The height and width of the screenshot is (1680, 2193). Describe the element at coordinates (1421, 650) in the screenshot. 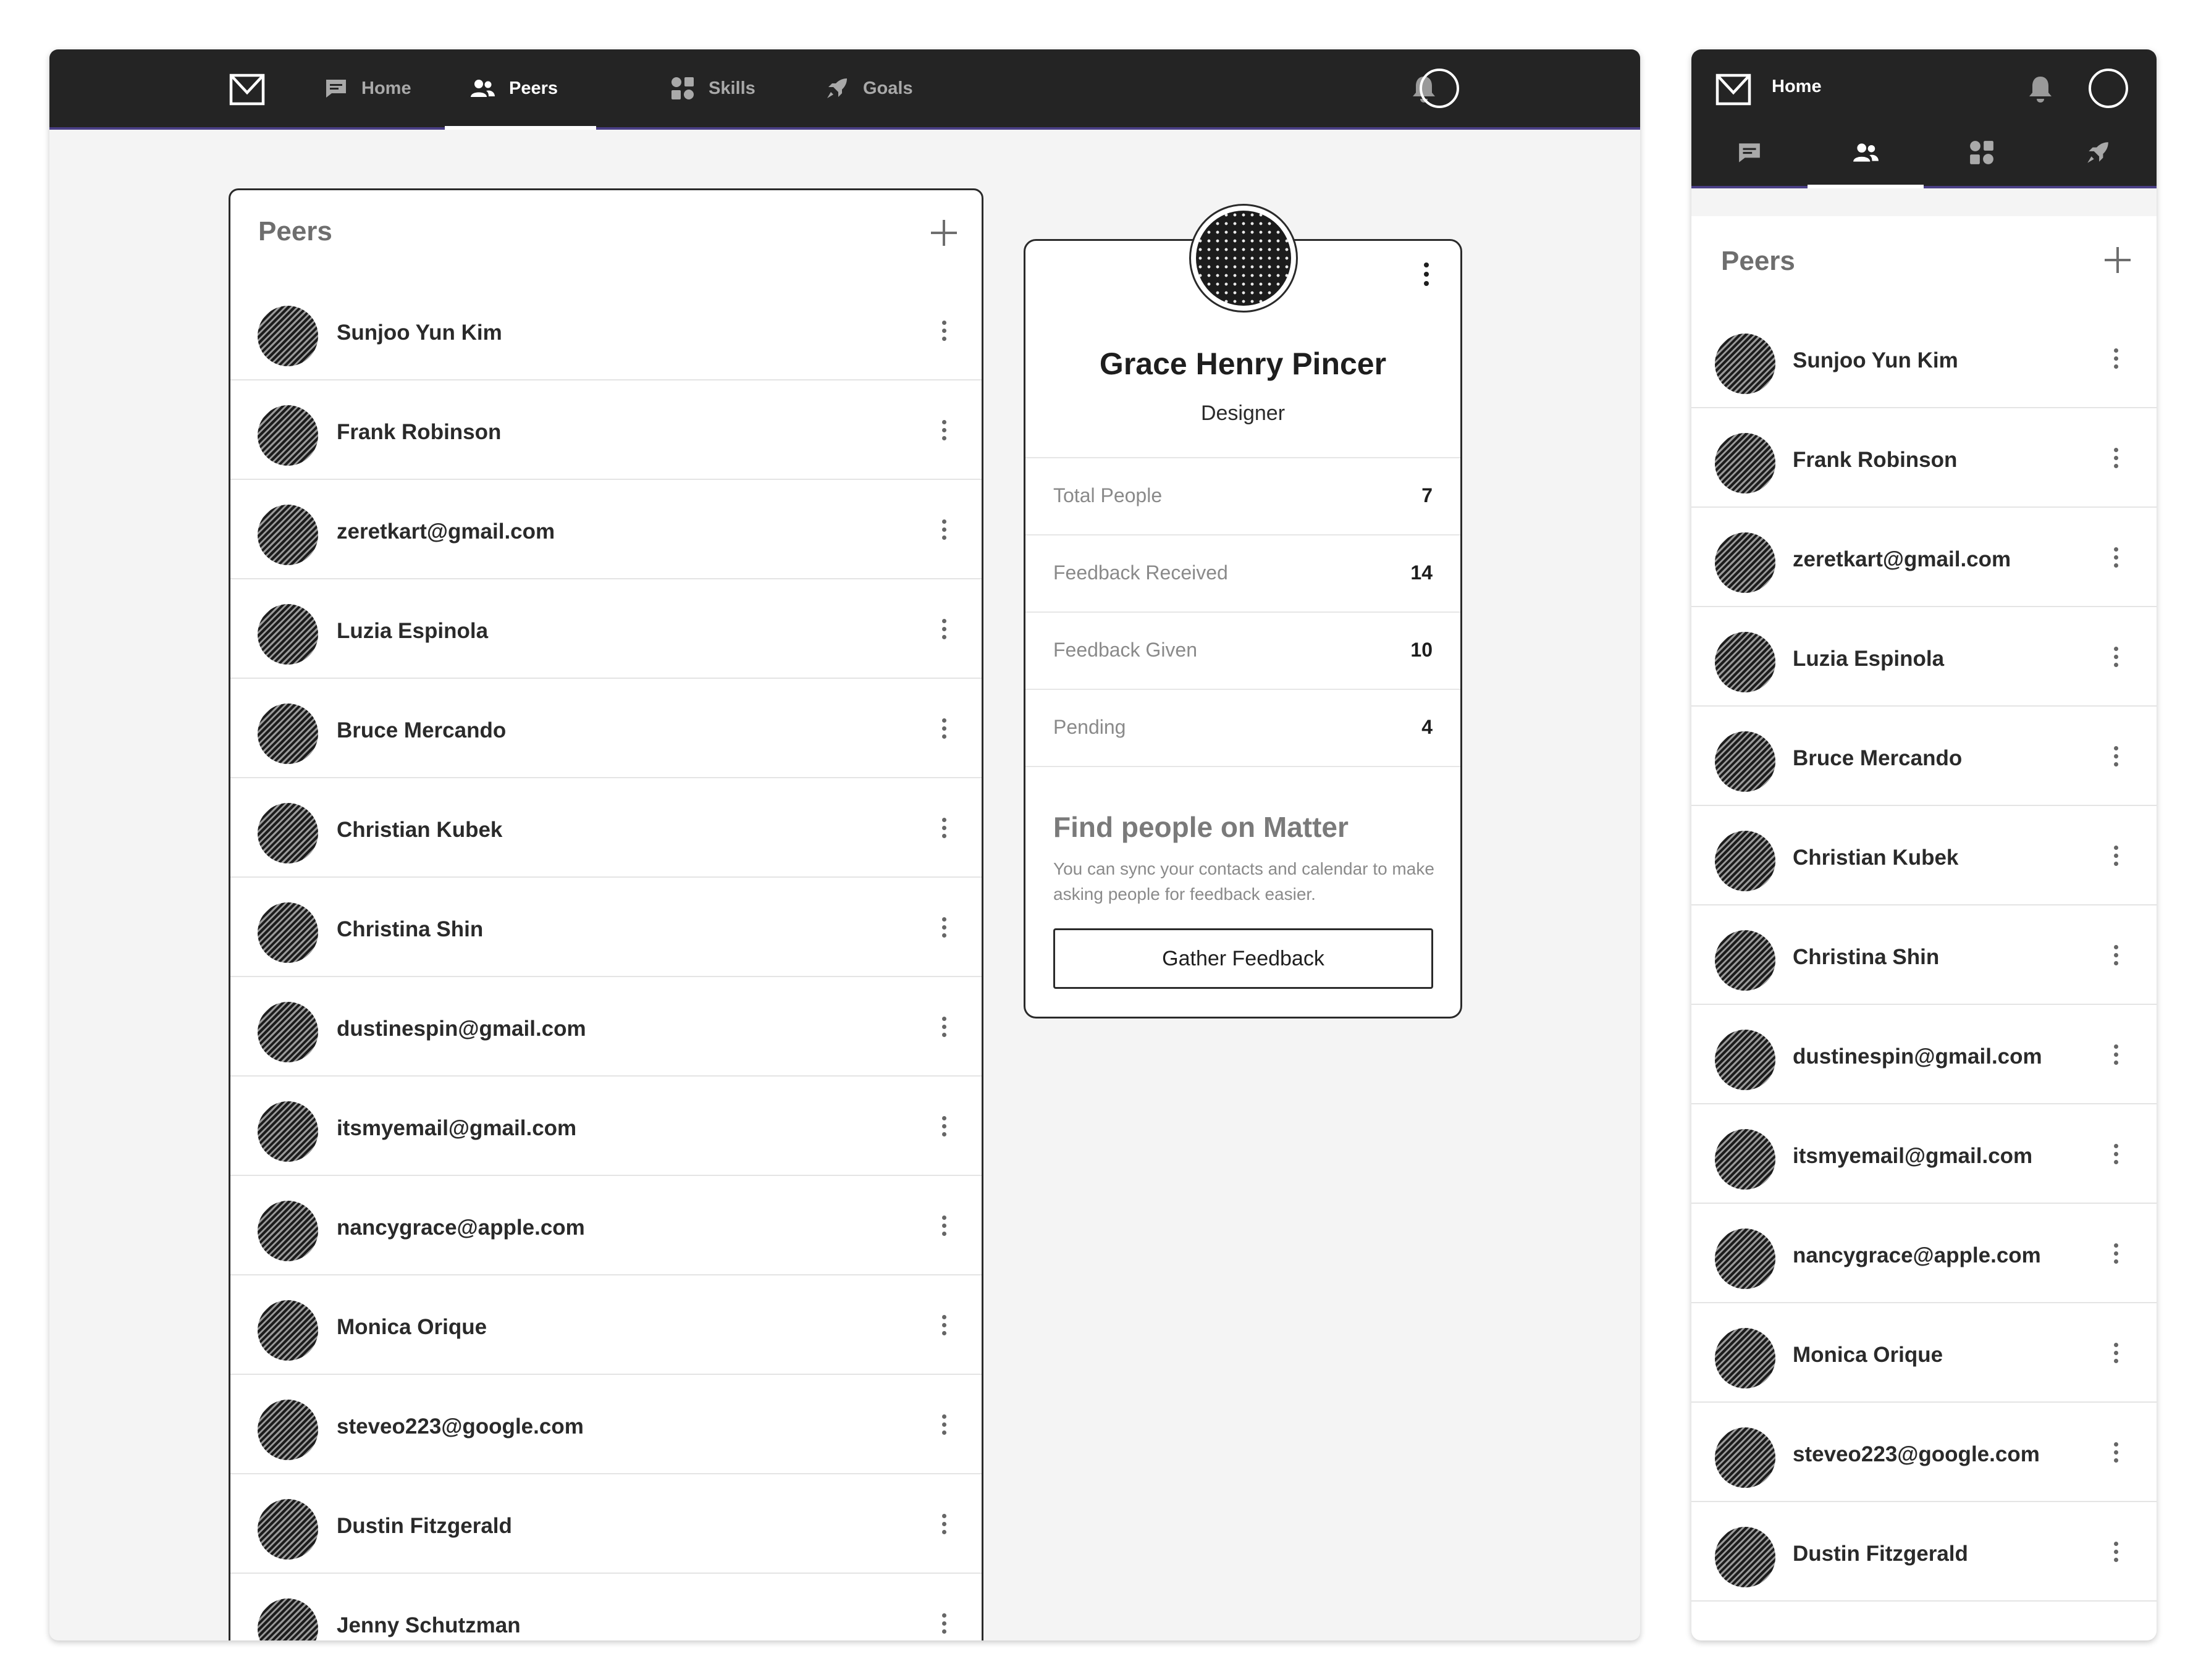

I see `stat-value: 10` at that location.